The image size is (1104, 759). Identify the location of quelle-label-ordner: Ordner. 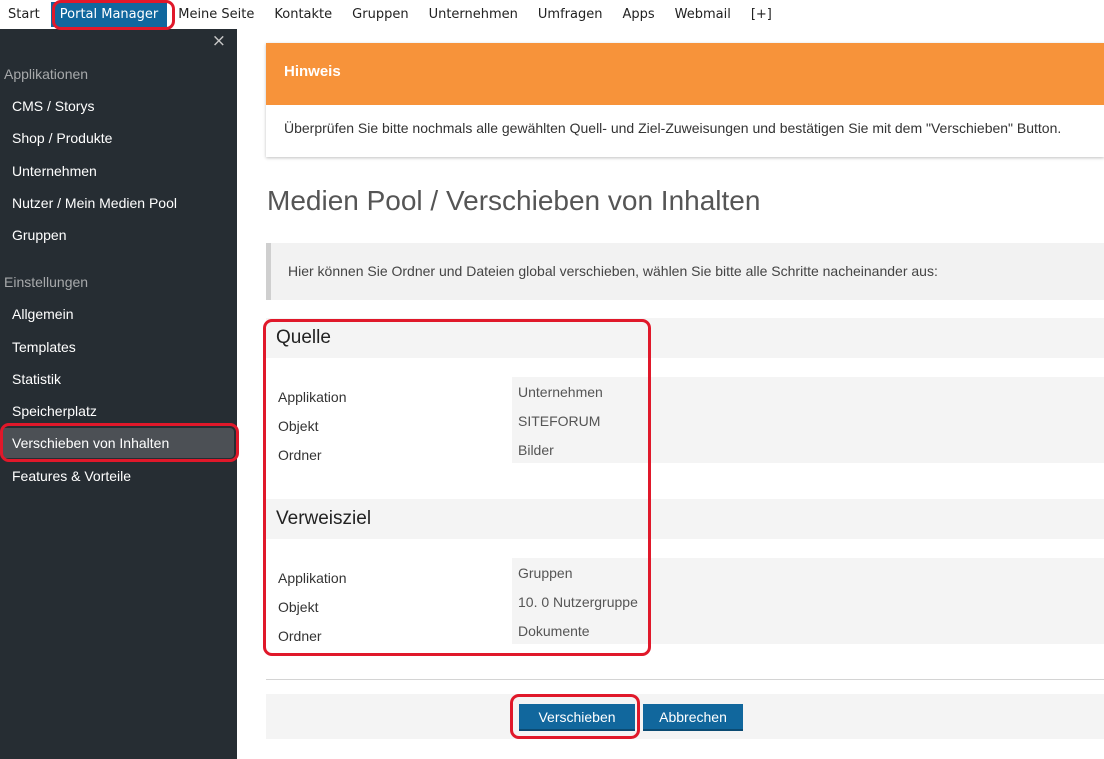
(300, 455).